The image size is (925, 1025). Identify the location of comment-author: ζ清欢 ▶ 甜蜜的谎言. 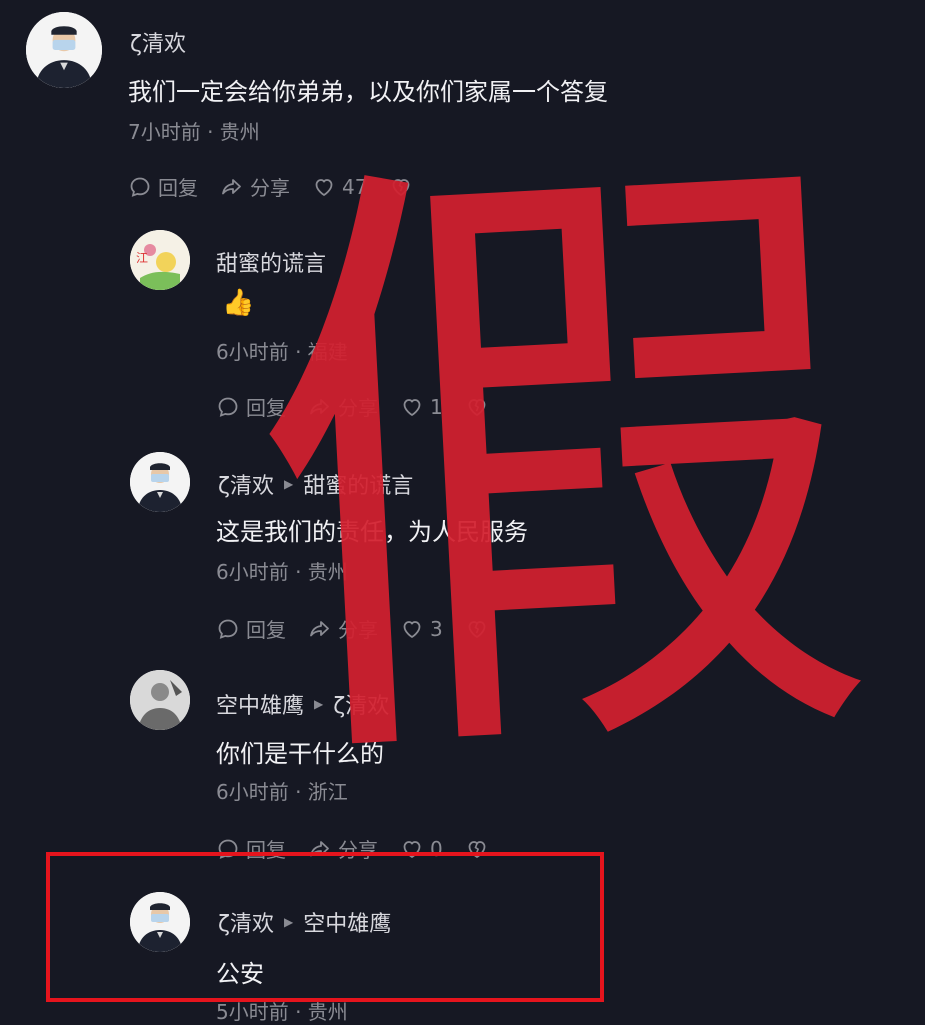
(315, 484).